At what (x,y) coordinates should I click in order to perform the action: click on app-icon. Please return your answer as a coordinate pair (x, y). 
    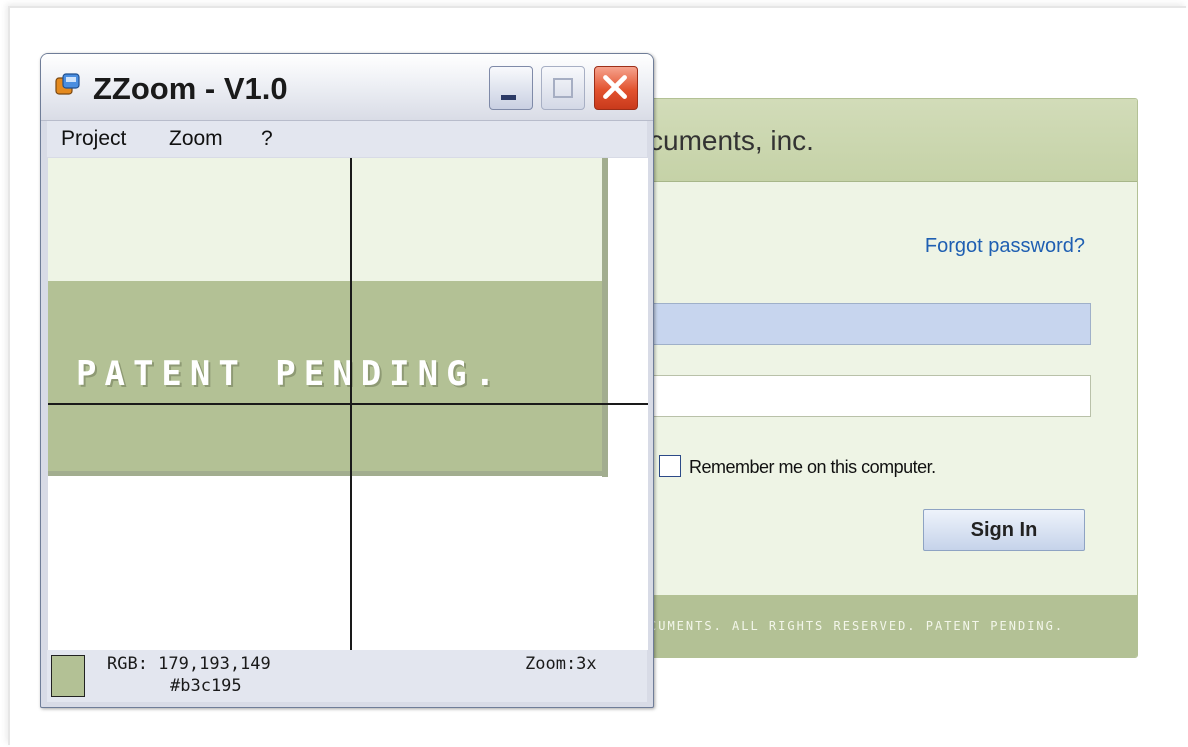
    Looking at the image, I should click on (68, 85).